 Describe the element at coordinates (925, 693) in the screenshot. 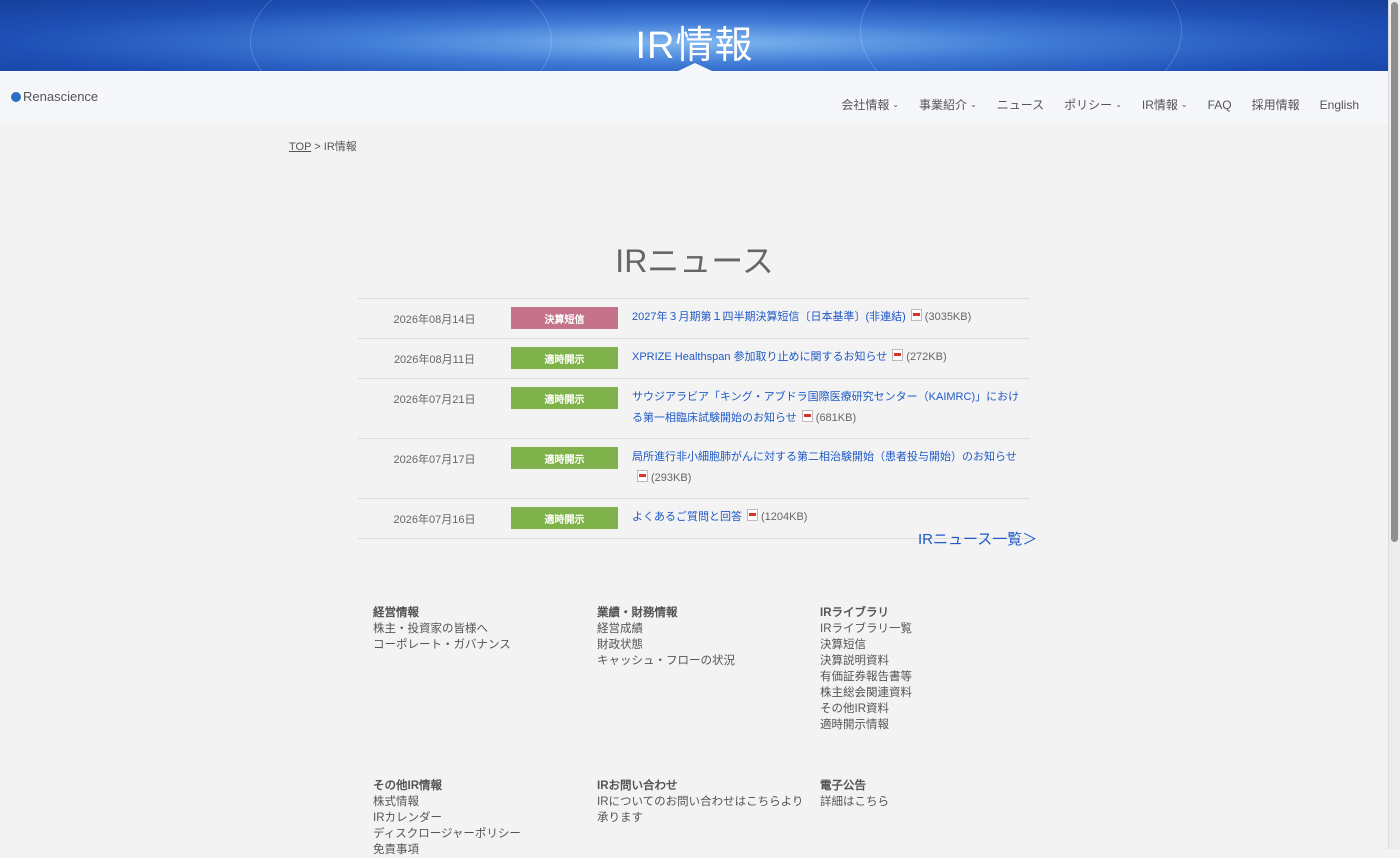

I see `footer-link: 株主総会関連資料` at that location.